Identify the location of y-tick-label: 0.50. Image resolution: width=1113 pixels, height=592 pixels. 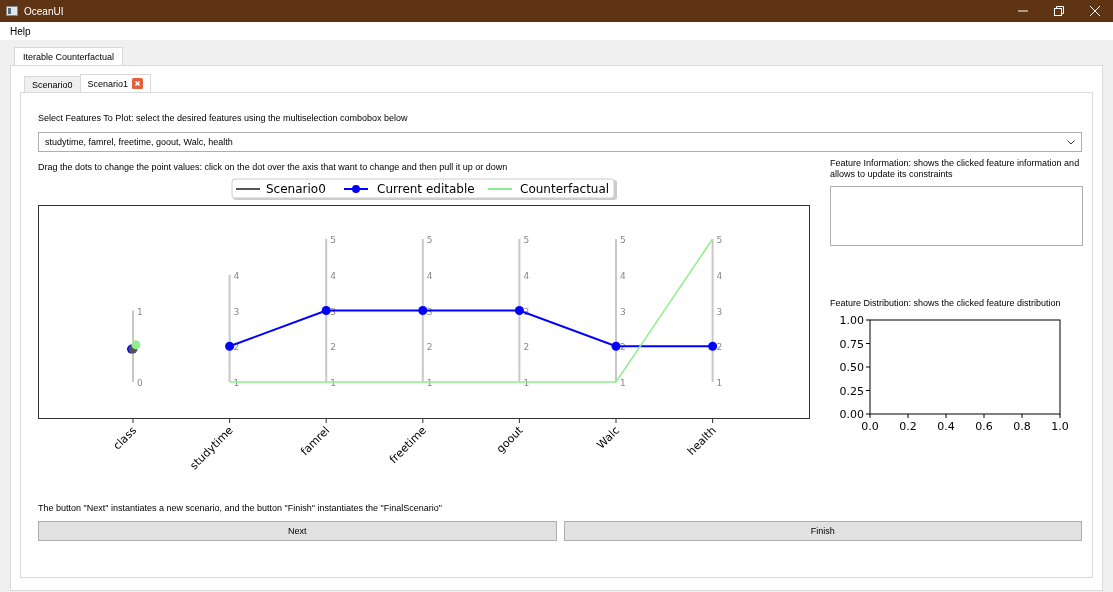
(851, 367).